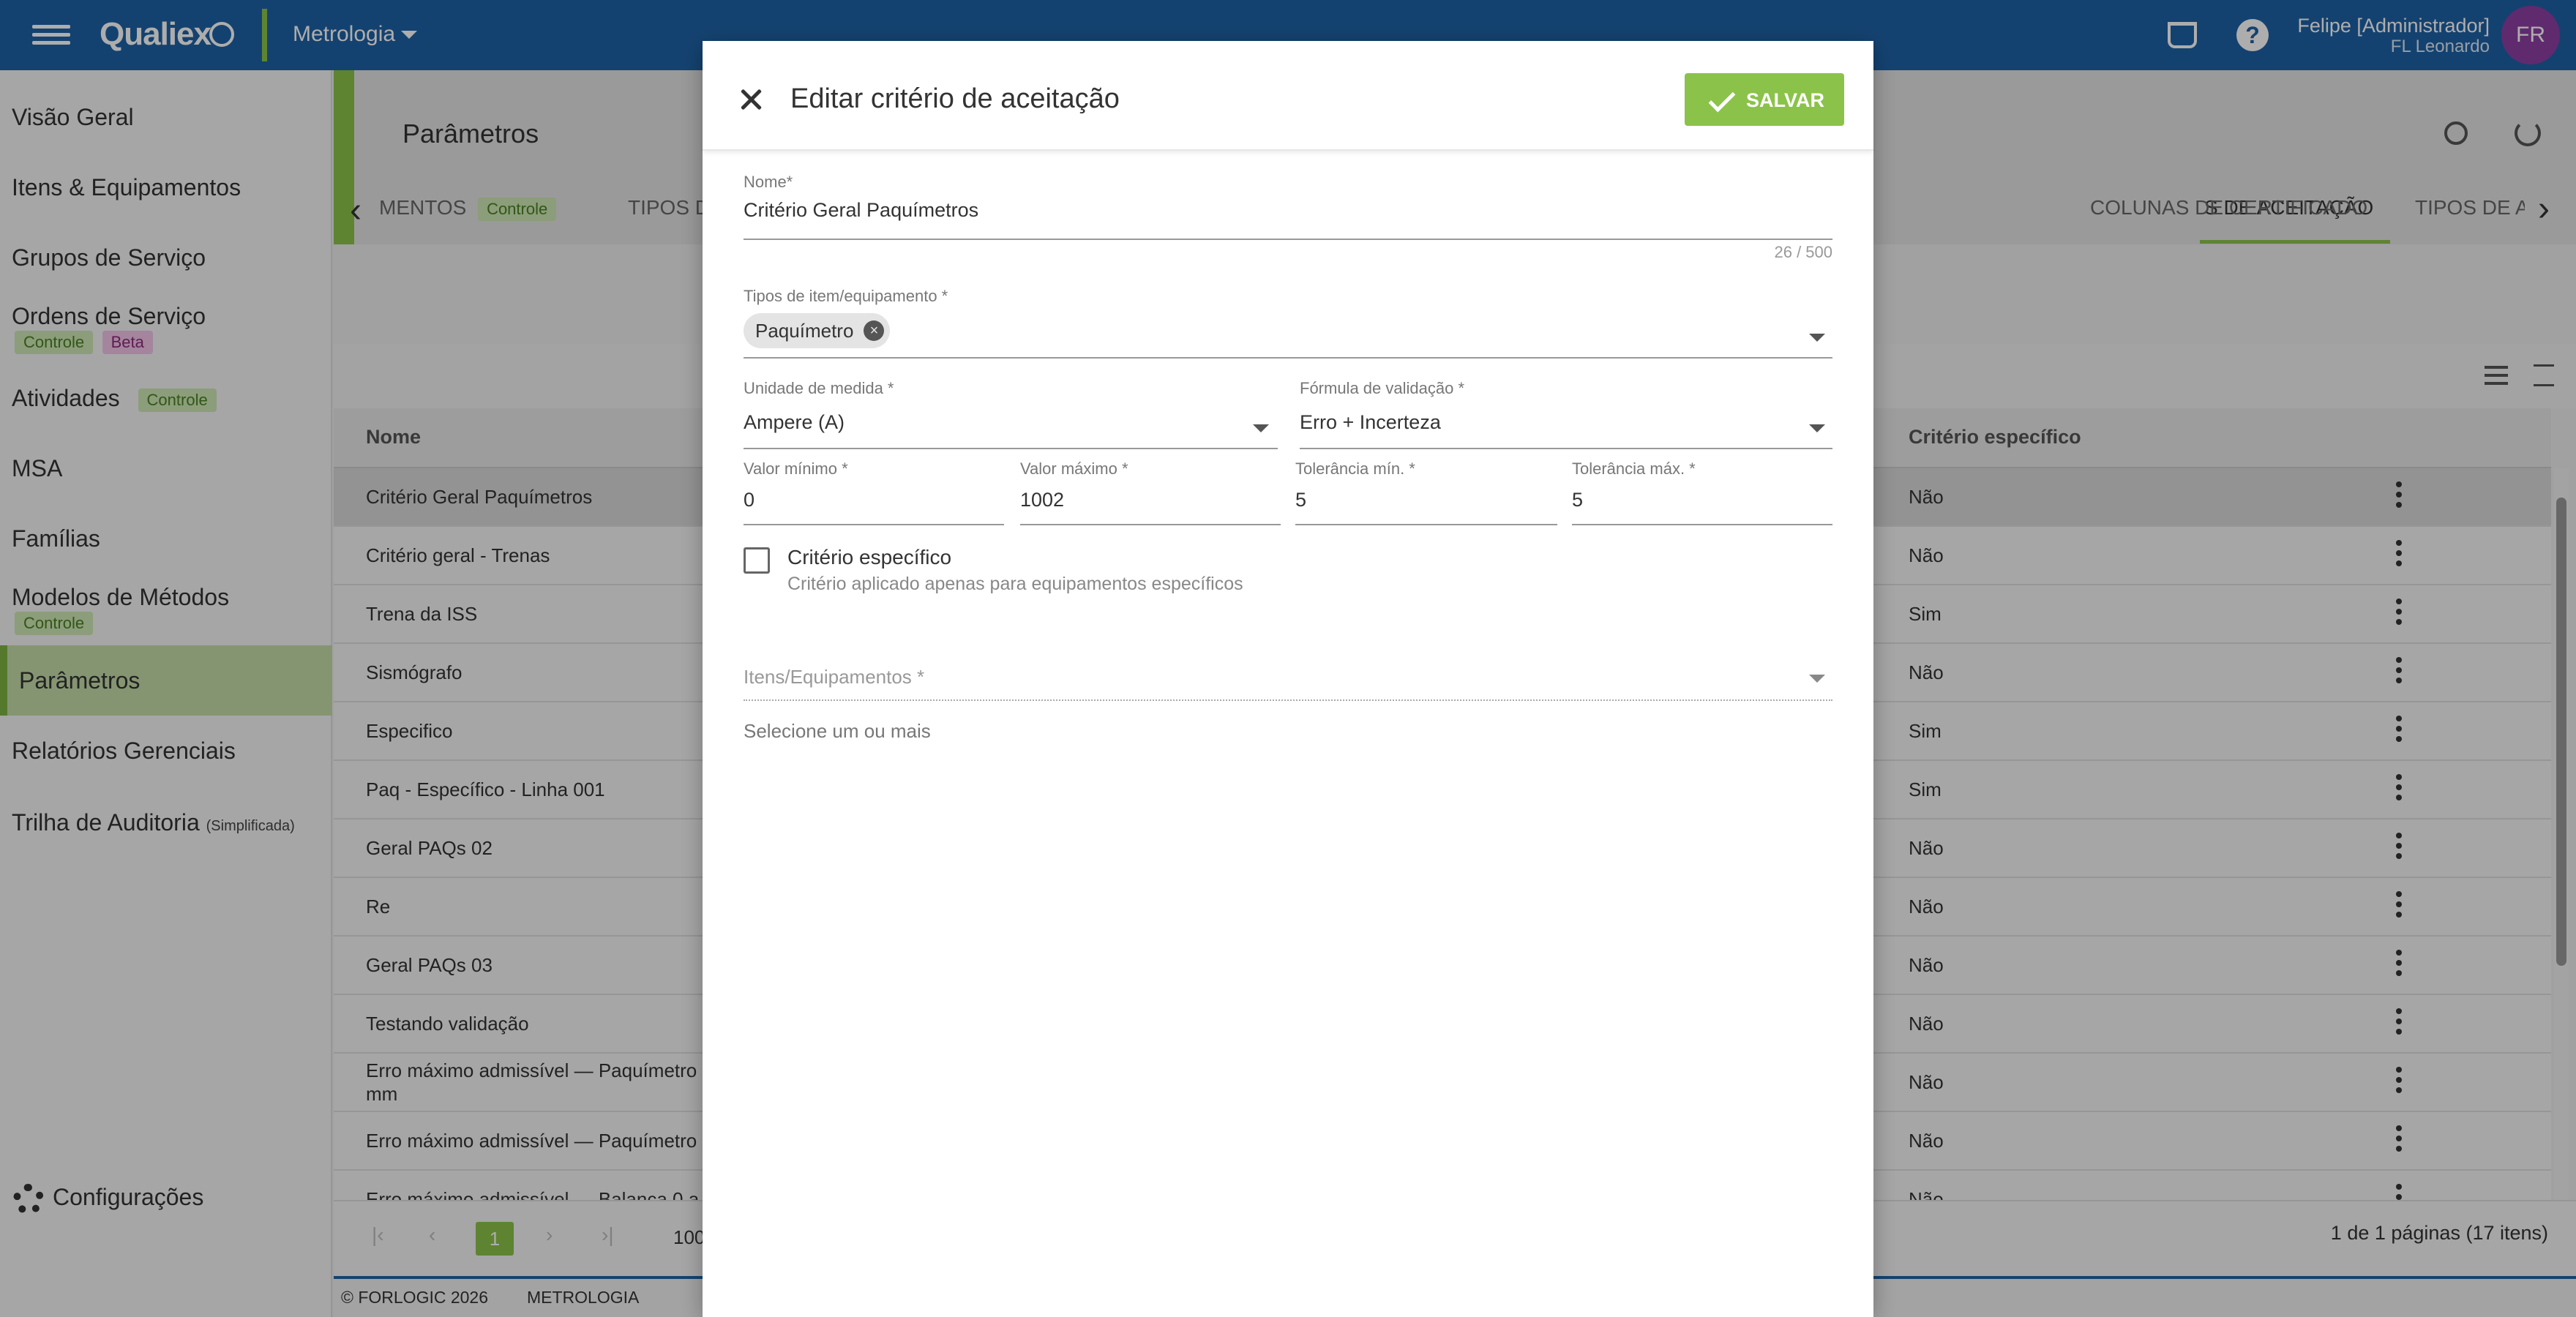 This screenshot has width=2576, height=1317. What do you see at coordinates (1702, 524) in the screenshot?
I see `tol-max-underline` at bounding box center [1702, 524].